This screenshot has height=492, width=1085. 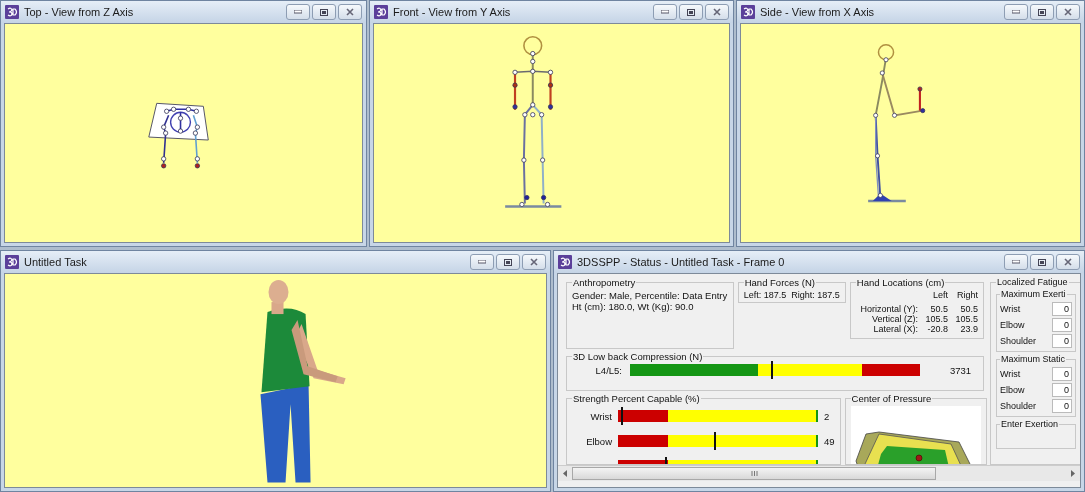 I want to click on column-header: Right, so click(x=967, y=295).